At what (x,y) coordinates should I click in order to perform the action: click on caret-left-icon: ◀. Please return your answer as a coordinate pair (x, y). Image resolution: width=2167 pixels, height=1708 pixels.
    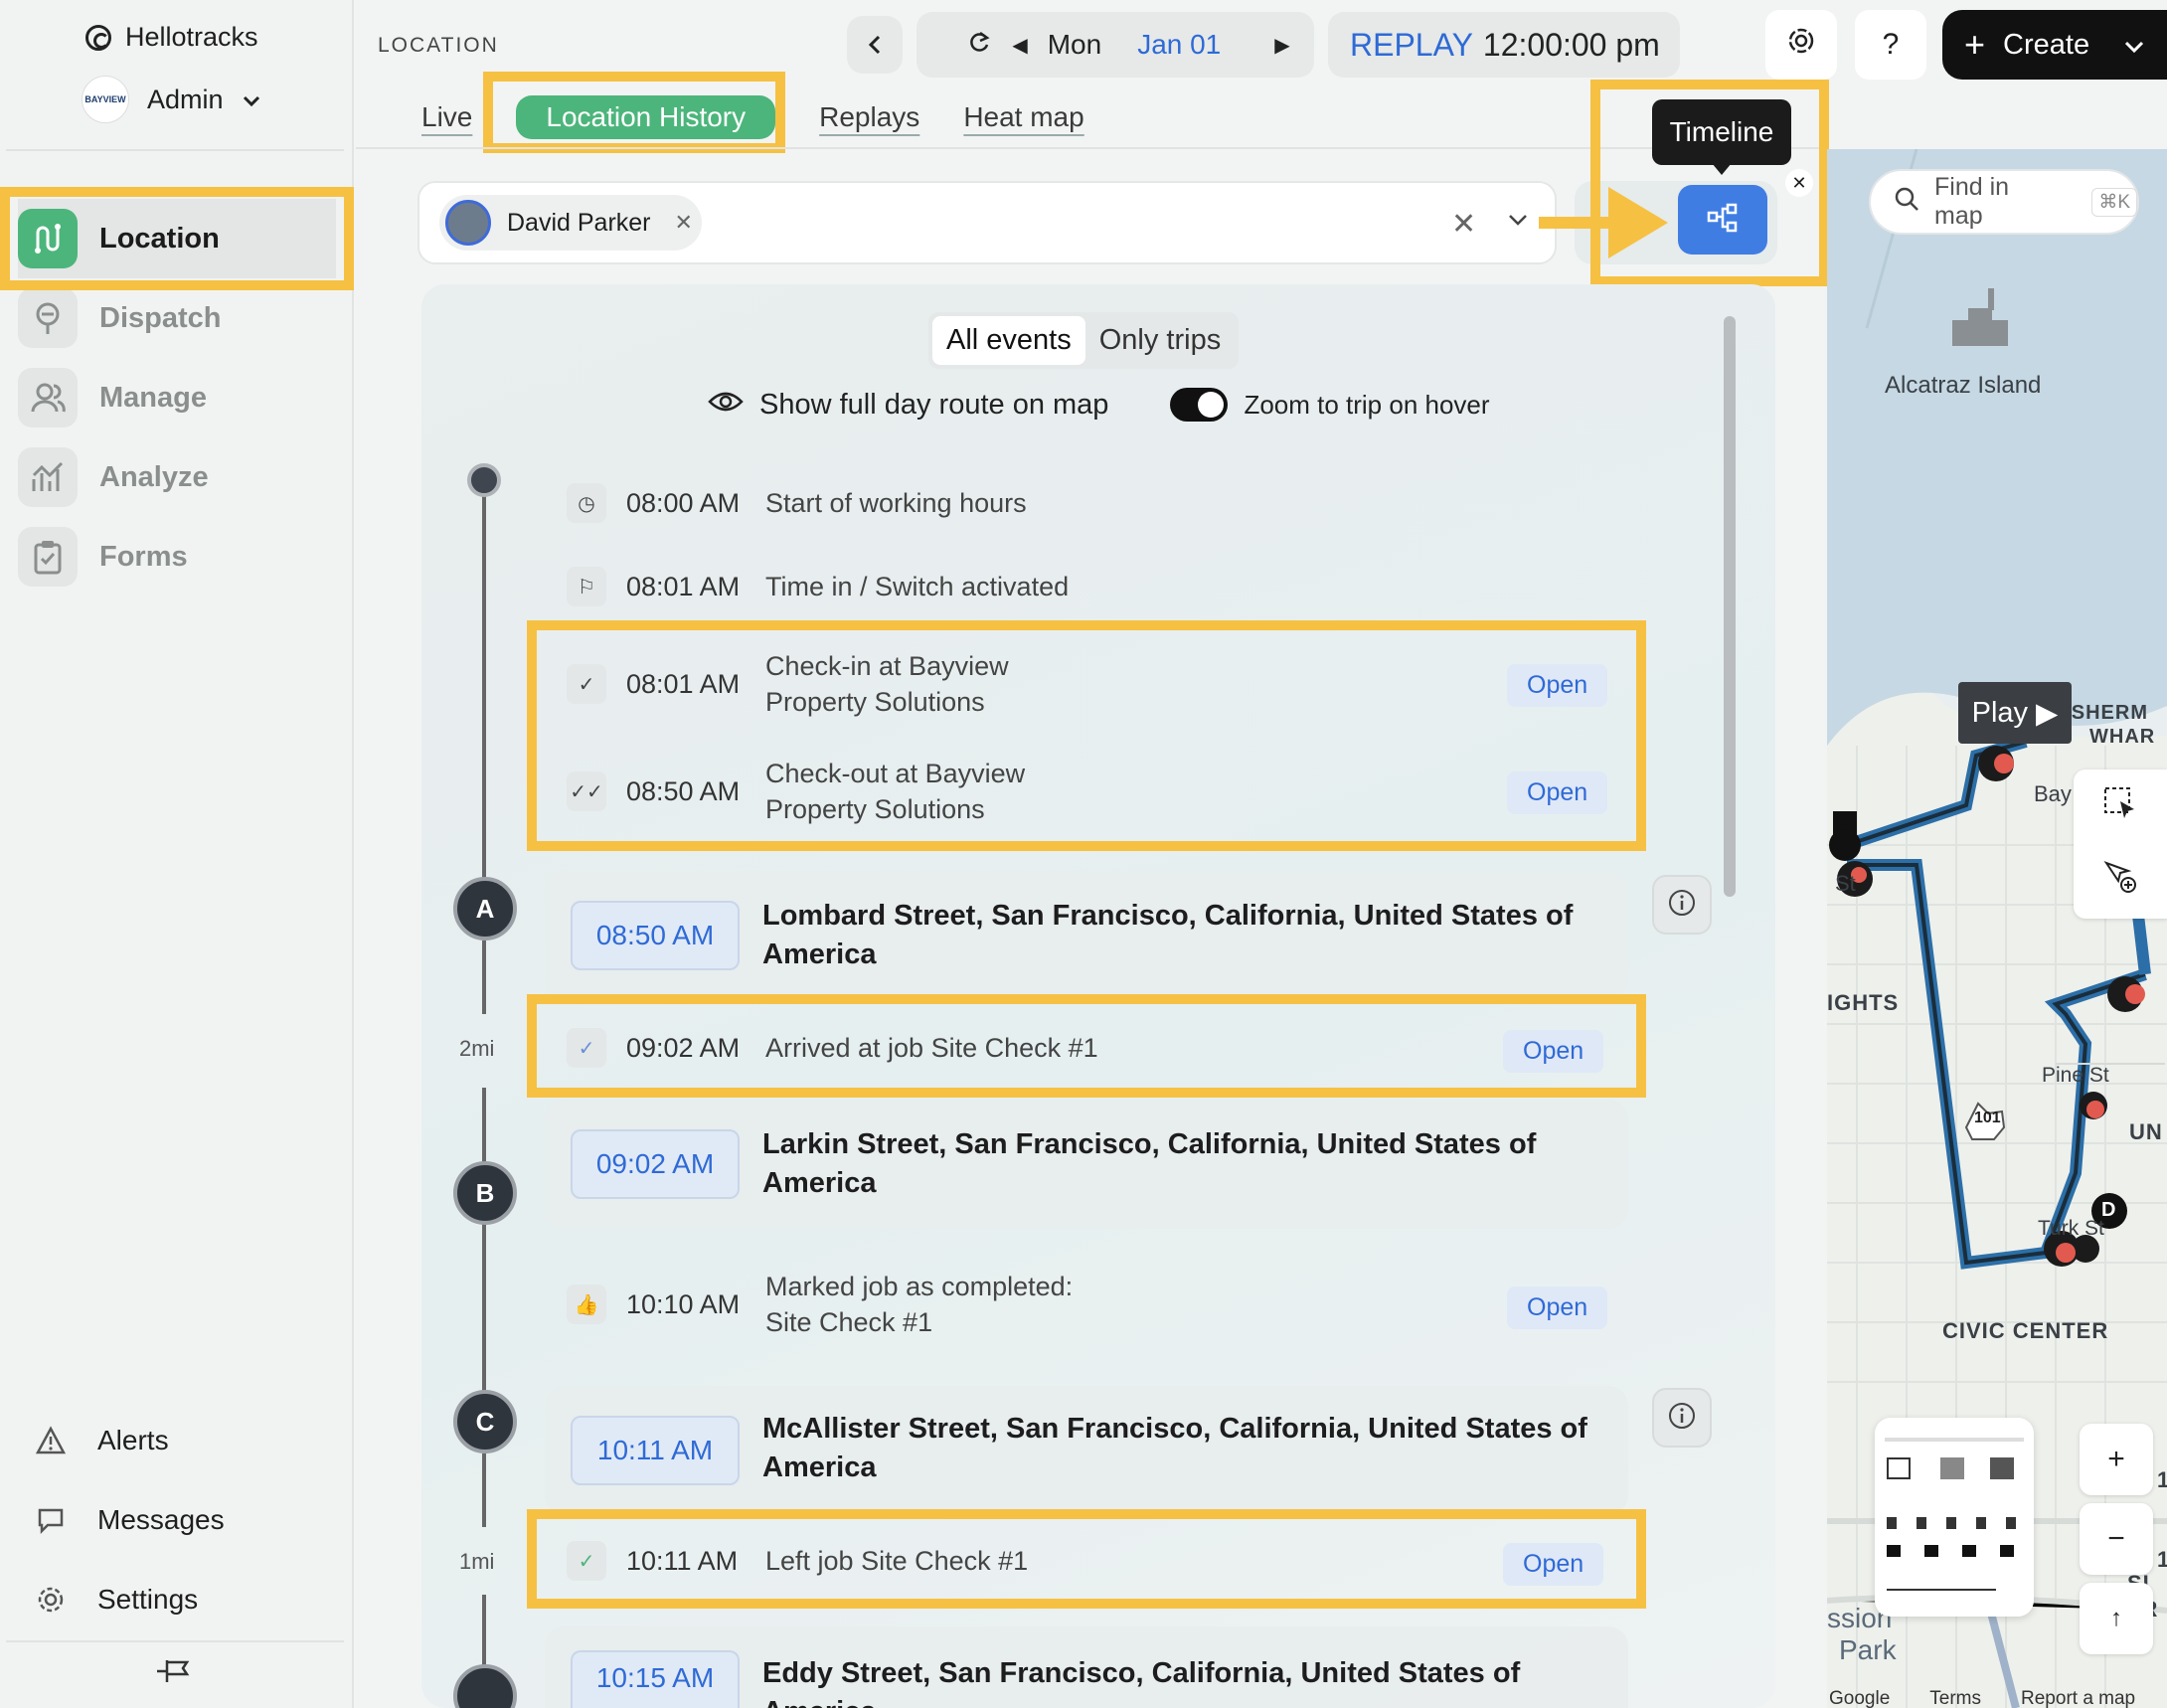
    Looking at the image, I should click on (1019, 45).